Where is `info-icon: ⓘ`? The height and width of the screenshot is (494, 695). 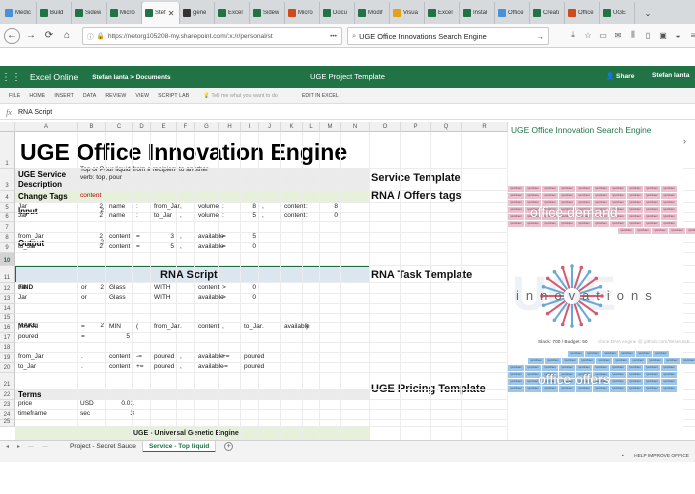 info-icon: ⓘ is located at coordinates (90, 36).